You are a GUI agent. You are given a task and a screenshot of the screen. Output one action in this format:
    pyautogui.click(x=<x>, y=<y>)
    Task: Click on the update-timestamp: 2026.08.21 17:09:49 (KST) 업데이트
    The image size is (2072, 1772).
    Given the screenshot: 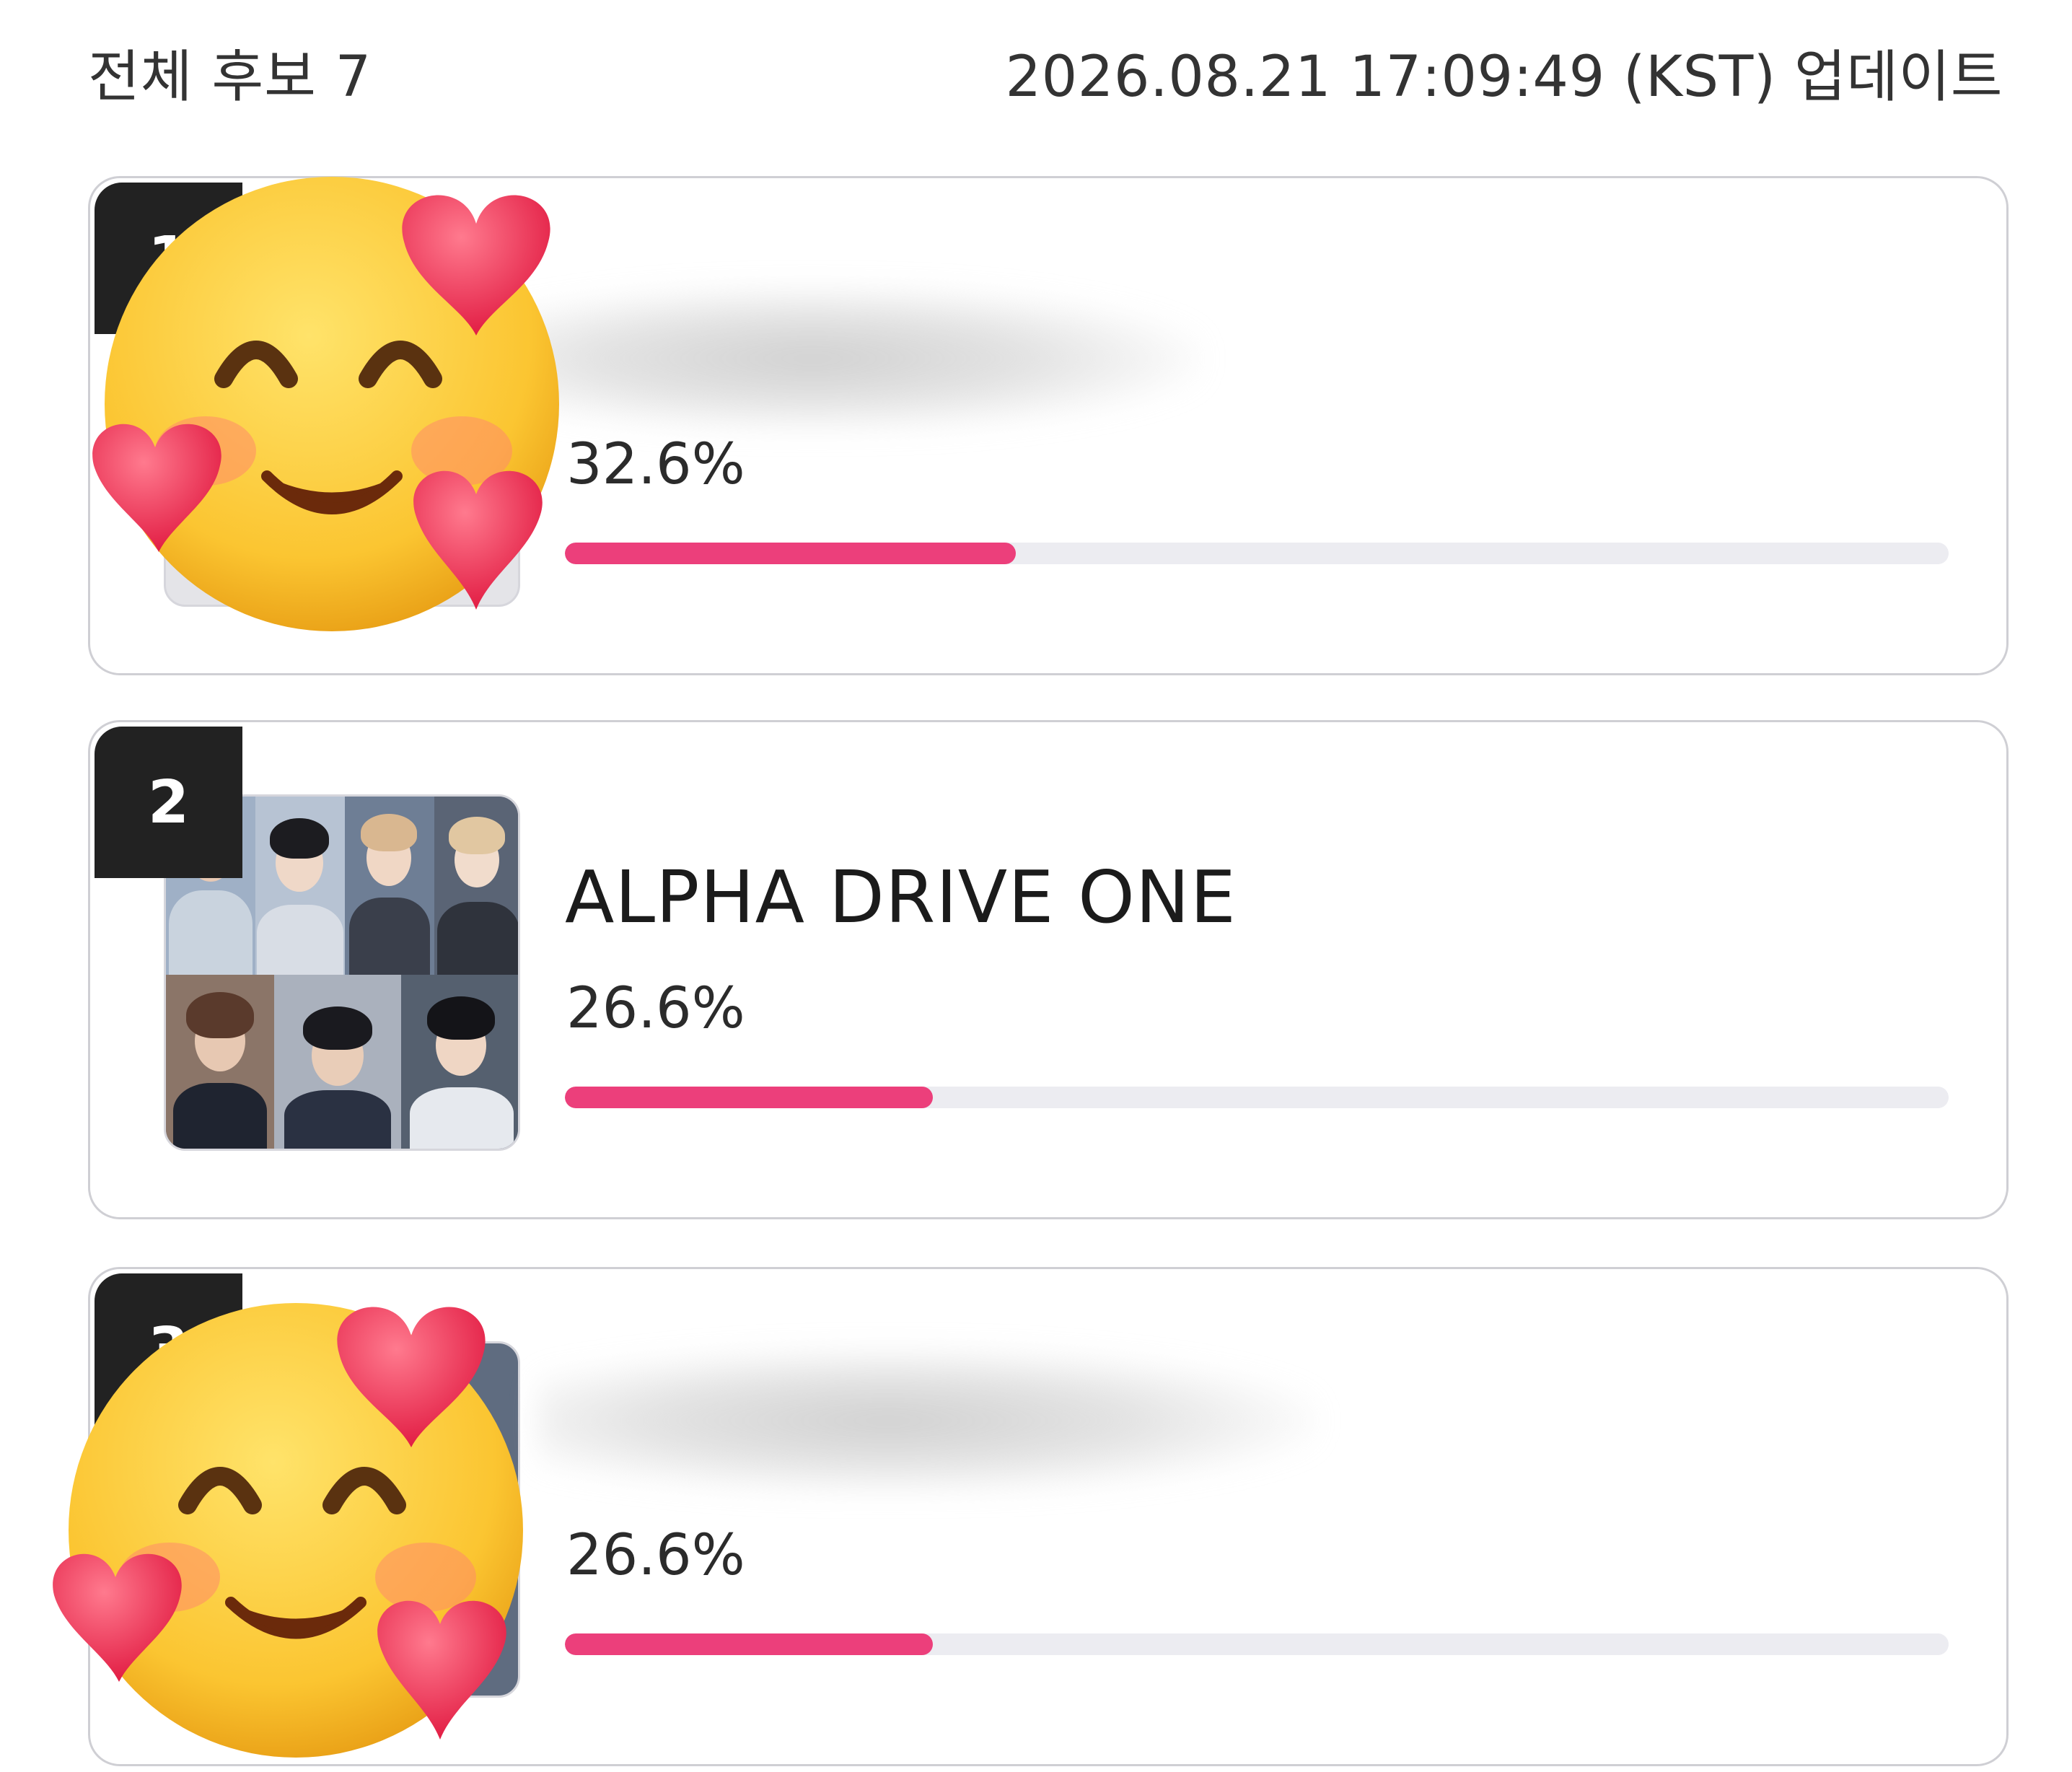 What is the action you would take?
    pyautogui.click(x=1504, y=77)
    